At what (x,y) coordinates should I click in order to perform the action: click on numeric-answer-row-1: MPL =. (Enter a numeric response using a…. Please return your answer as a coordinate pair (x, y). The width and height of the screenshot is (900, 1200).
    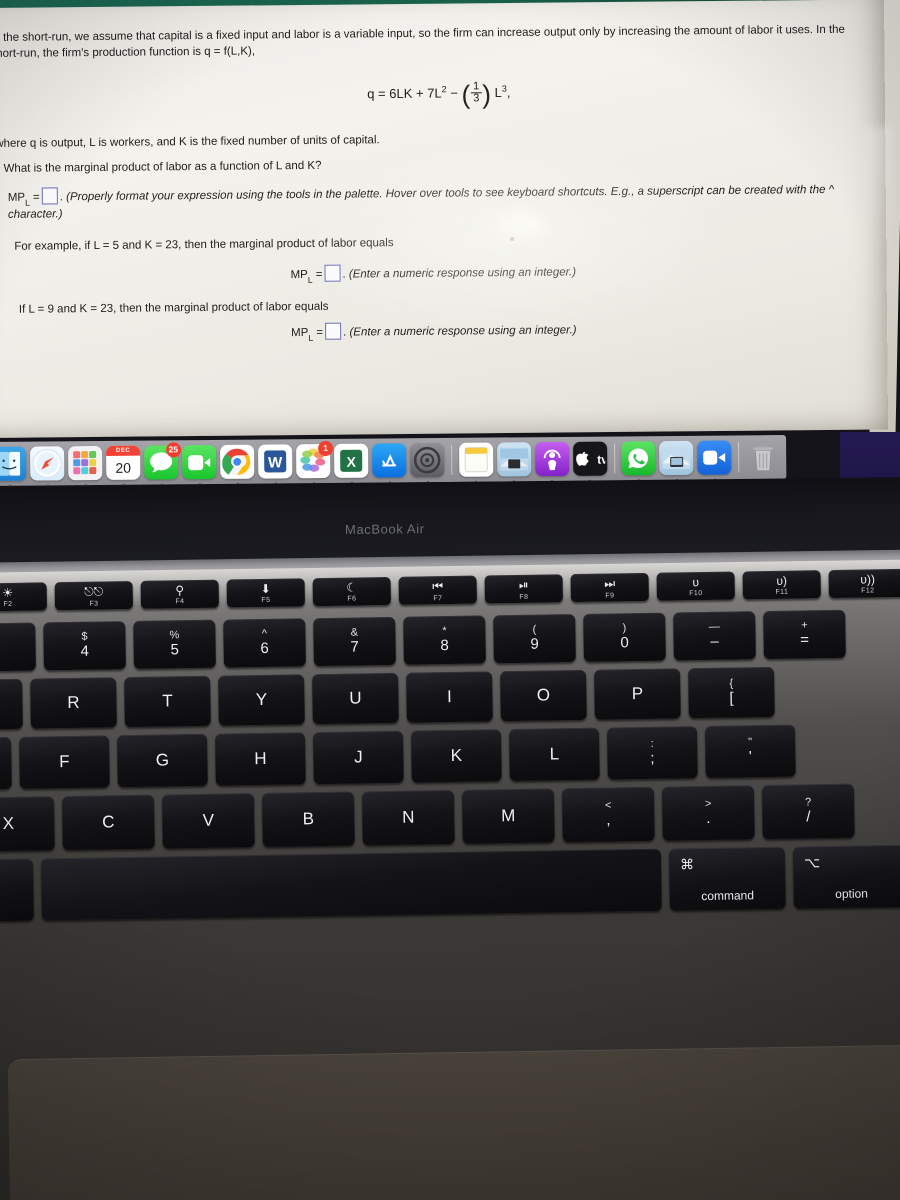
    Looking at the image, I should click on (433, 273).